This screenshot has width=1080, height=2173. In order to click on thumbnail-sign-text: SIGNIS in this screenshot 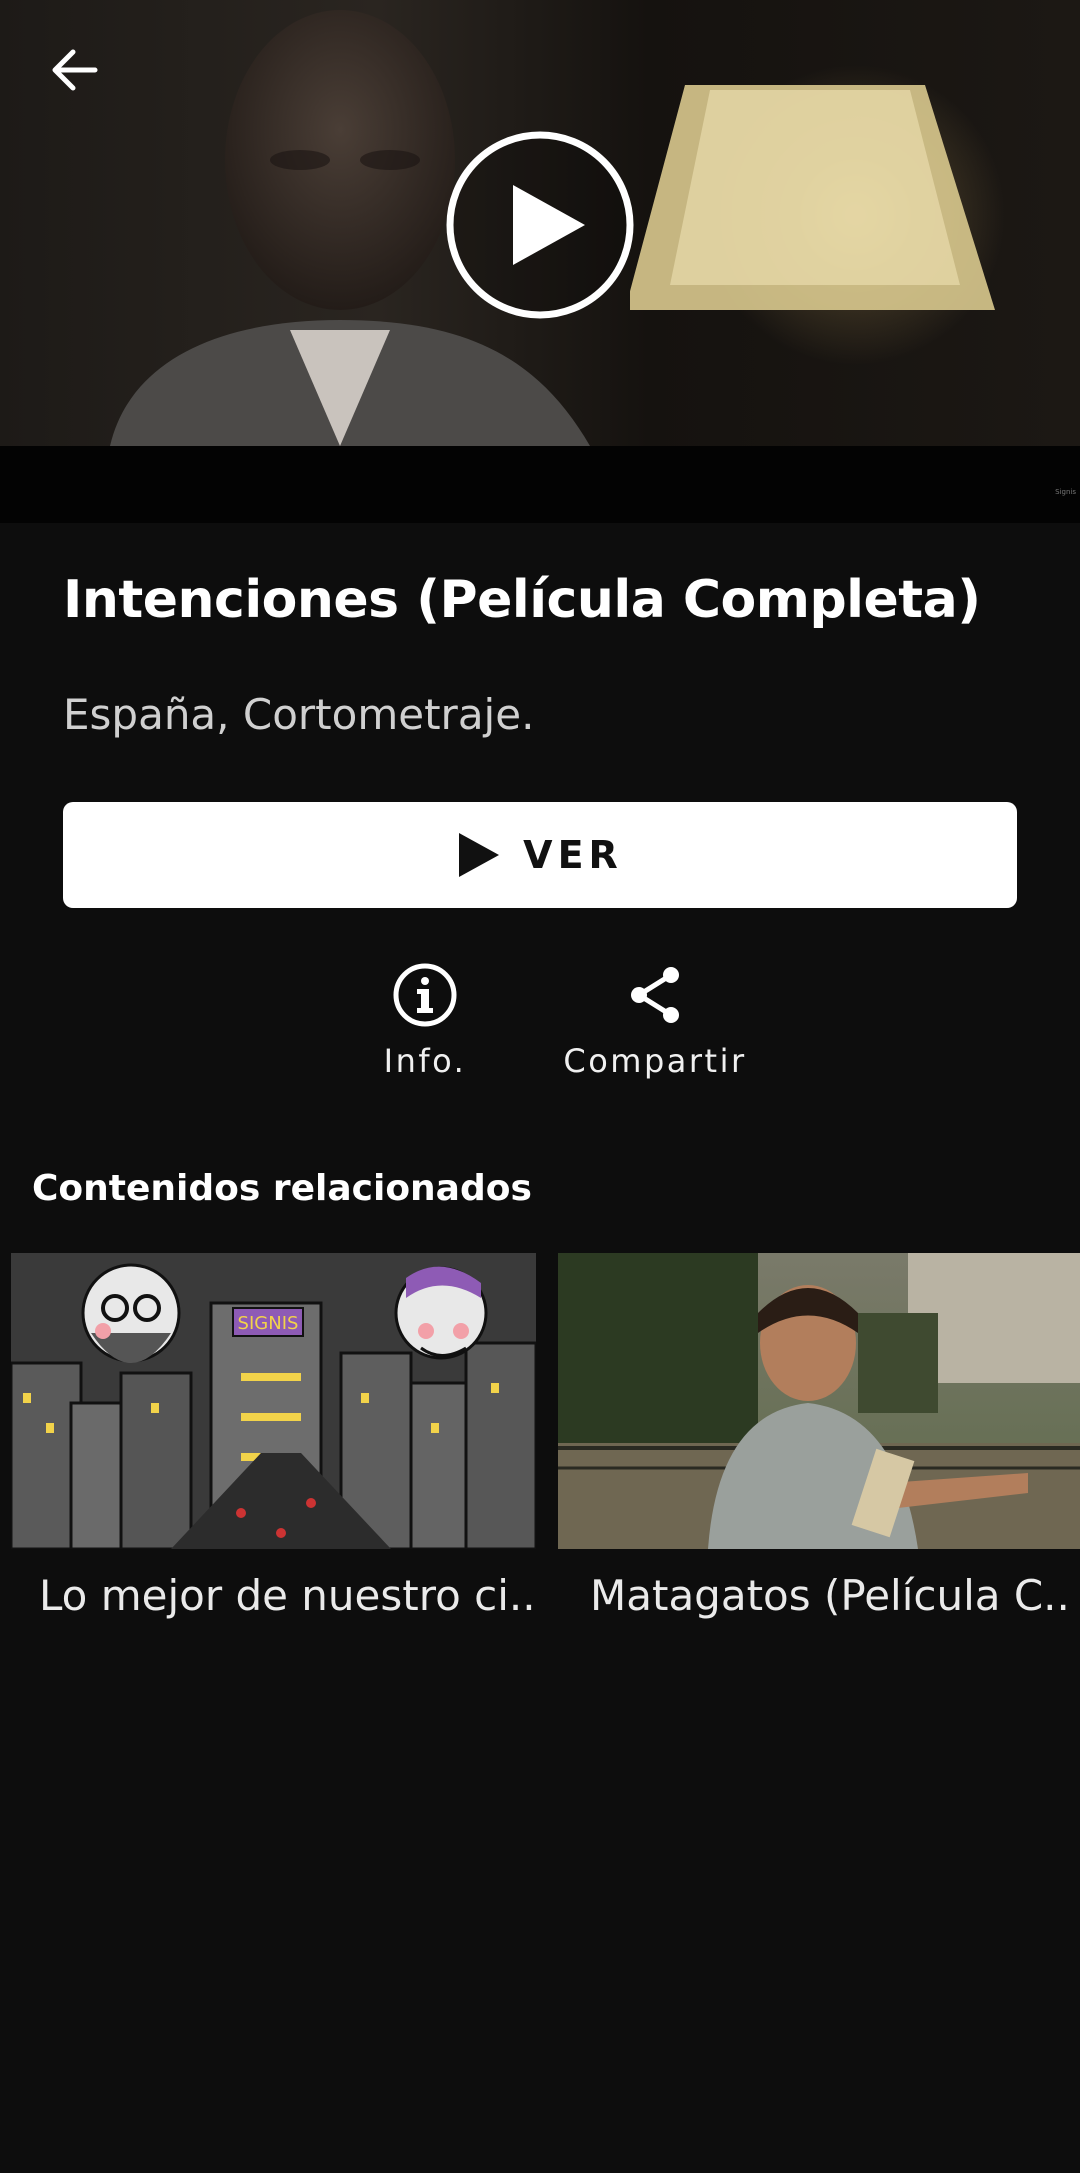, I will do `click(268, 1323)`.